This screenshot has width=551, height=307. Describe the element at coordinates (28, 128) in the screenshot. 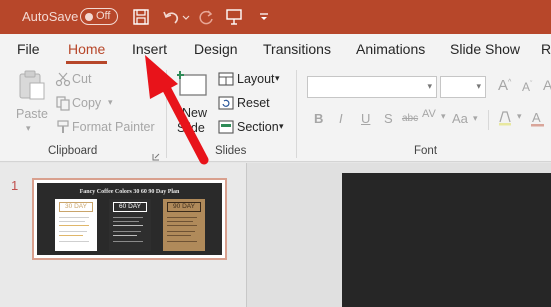

I see `paste-dropdown-icon: ▾` at that location.